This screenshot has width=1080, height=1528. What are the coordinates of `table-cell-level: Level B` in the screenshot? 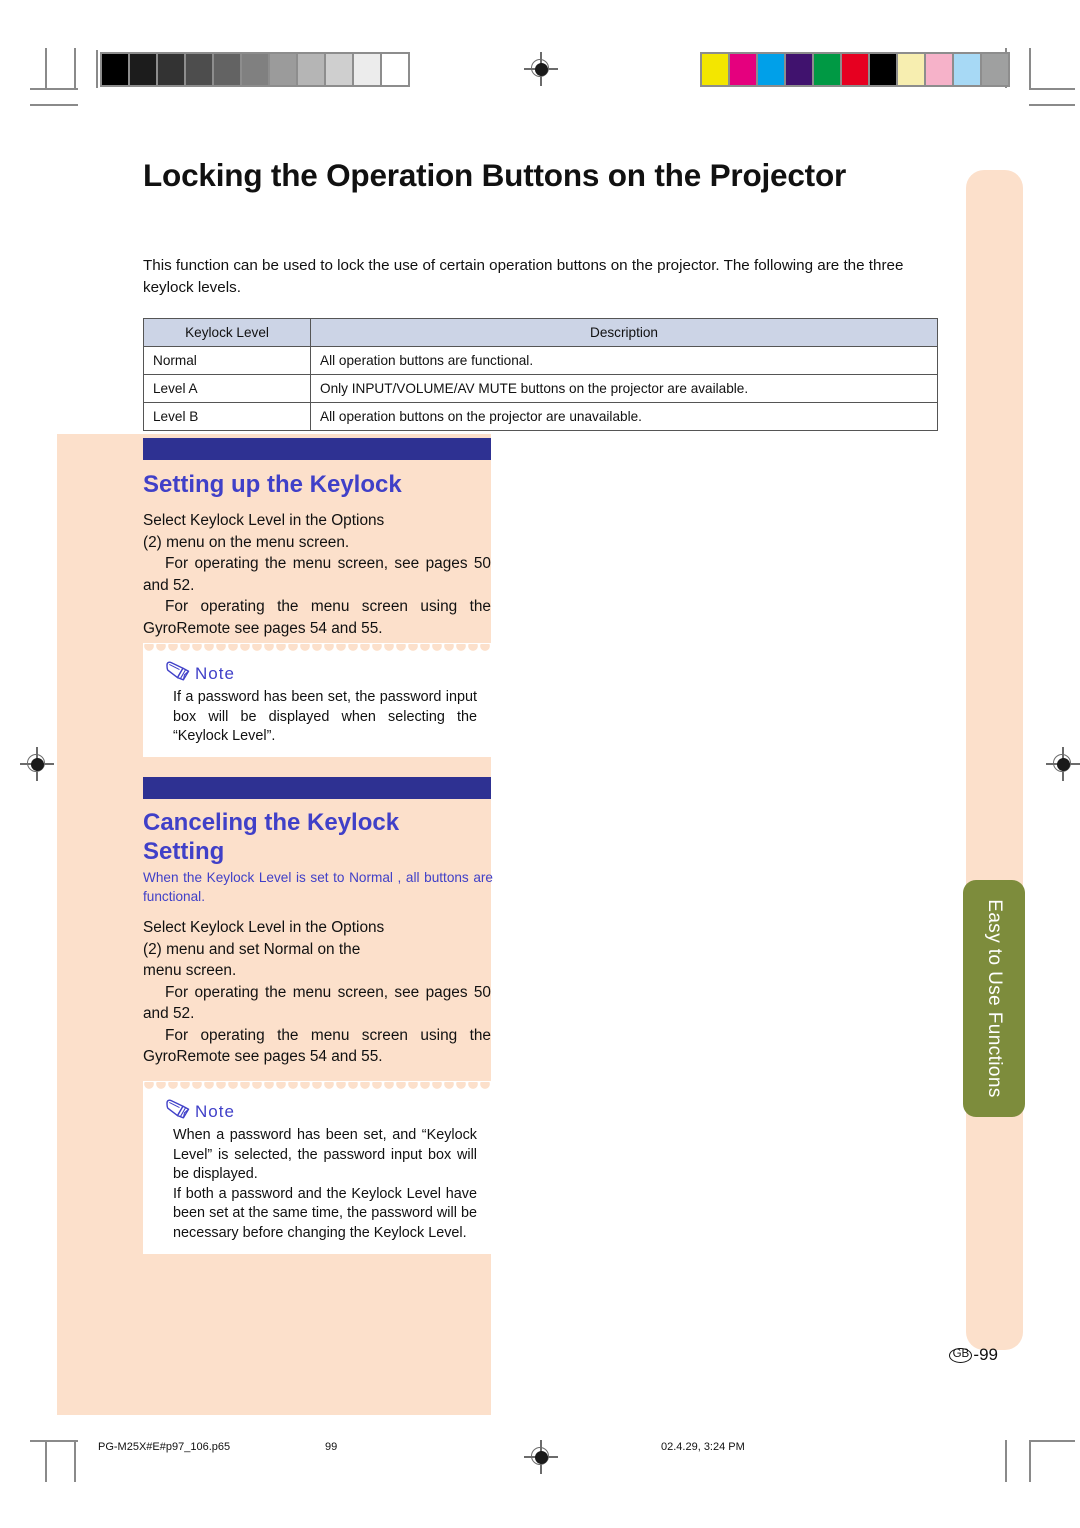 It's located at (227, 416).